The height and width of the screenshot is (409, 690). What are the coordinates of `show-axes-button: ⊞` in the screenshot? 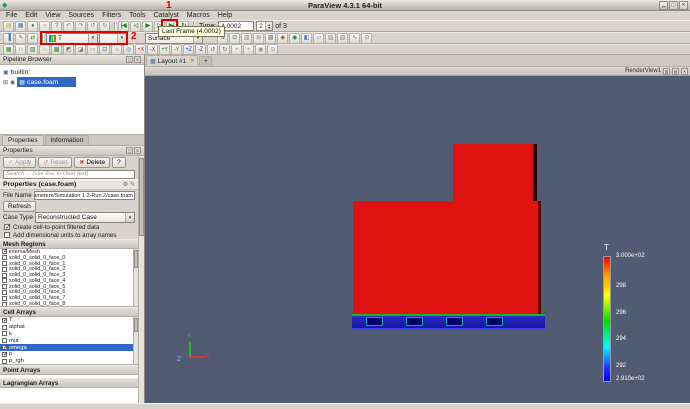 It's located at (258, 38).